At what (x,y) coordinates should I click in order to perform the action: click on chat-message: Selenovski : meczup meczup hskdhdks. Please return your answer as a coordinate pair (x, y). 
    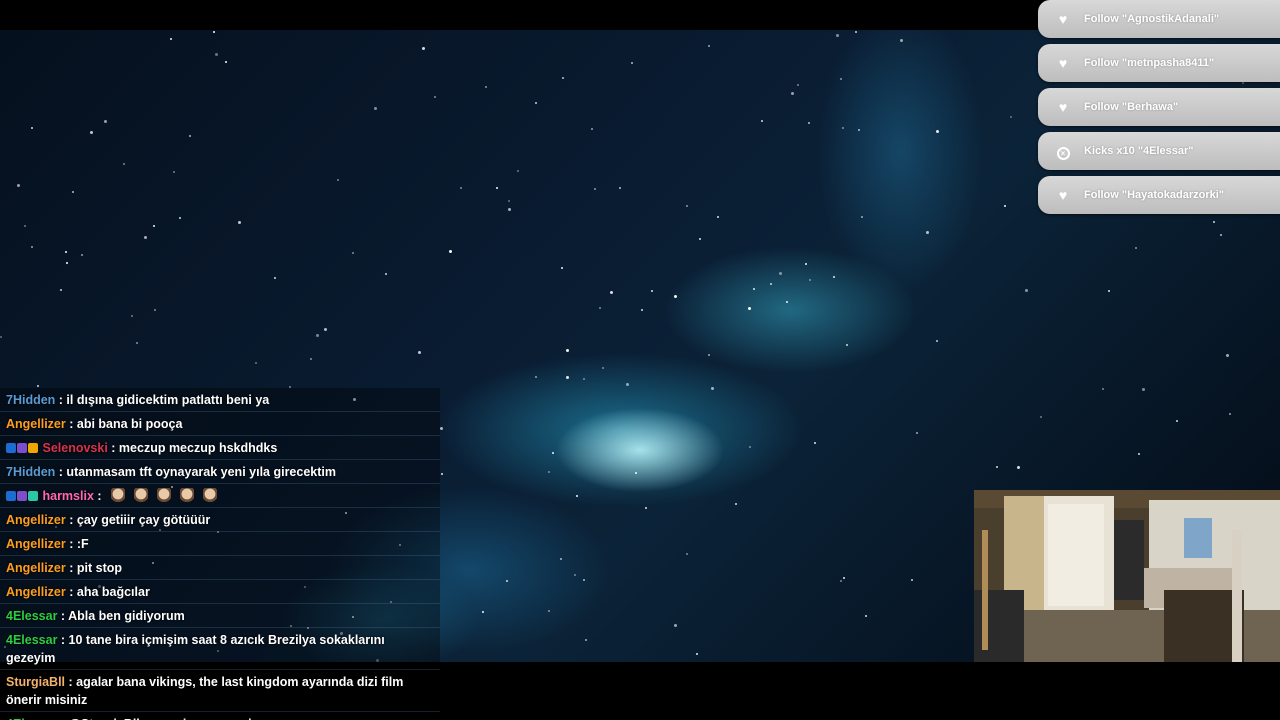
    Looking at the image, I should click on (220, 448).